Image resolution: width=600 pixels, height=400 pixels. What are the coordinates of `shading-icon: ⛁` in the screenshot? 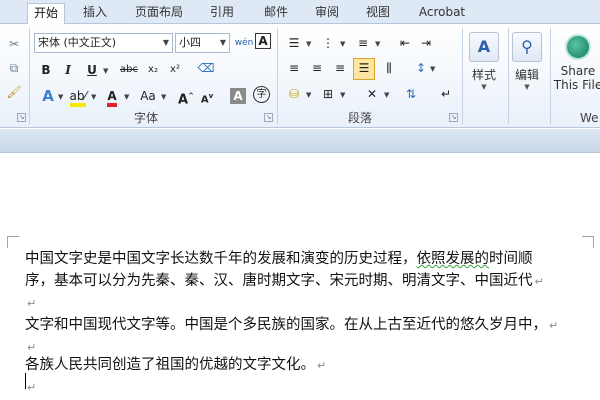 It's located at (294, 94).